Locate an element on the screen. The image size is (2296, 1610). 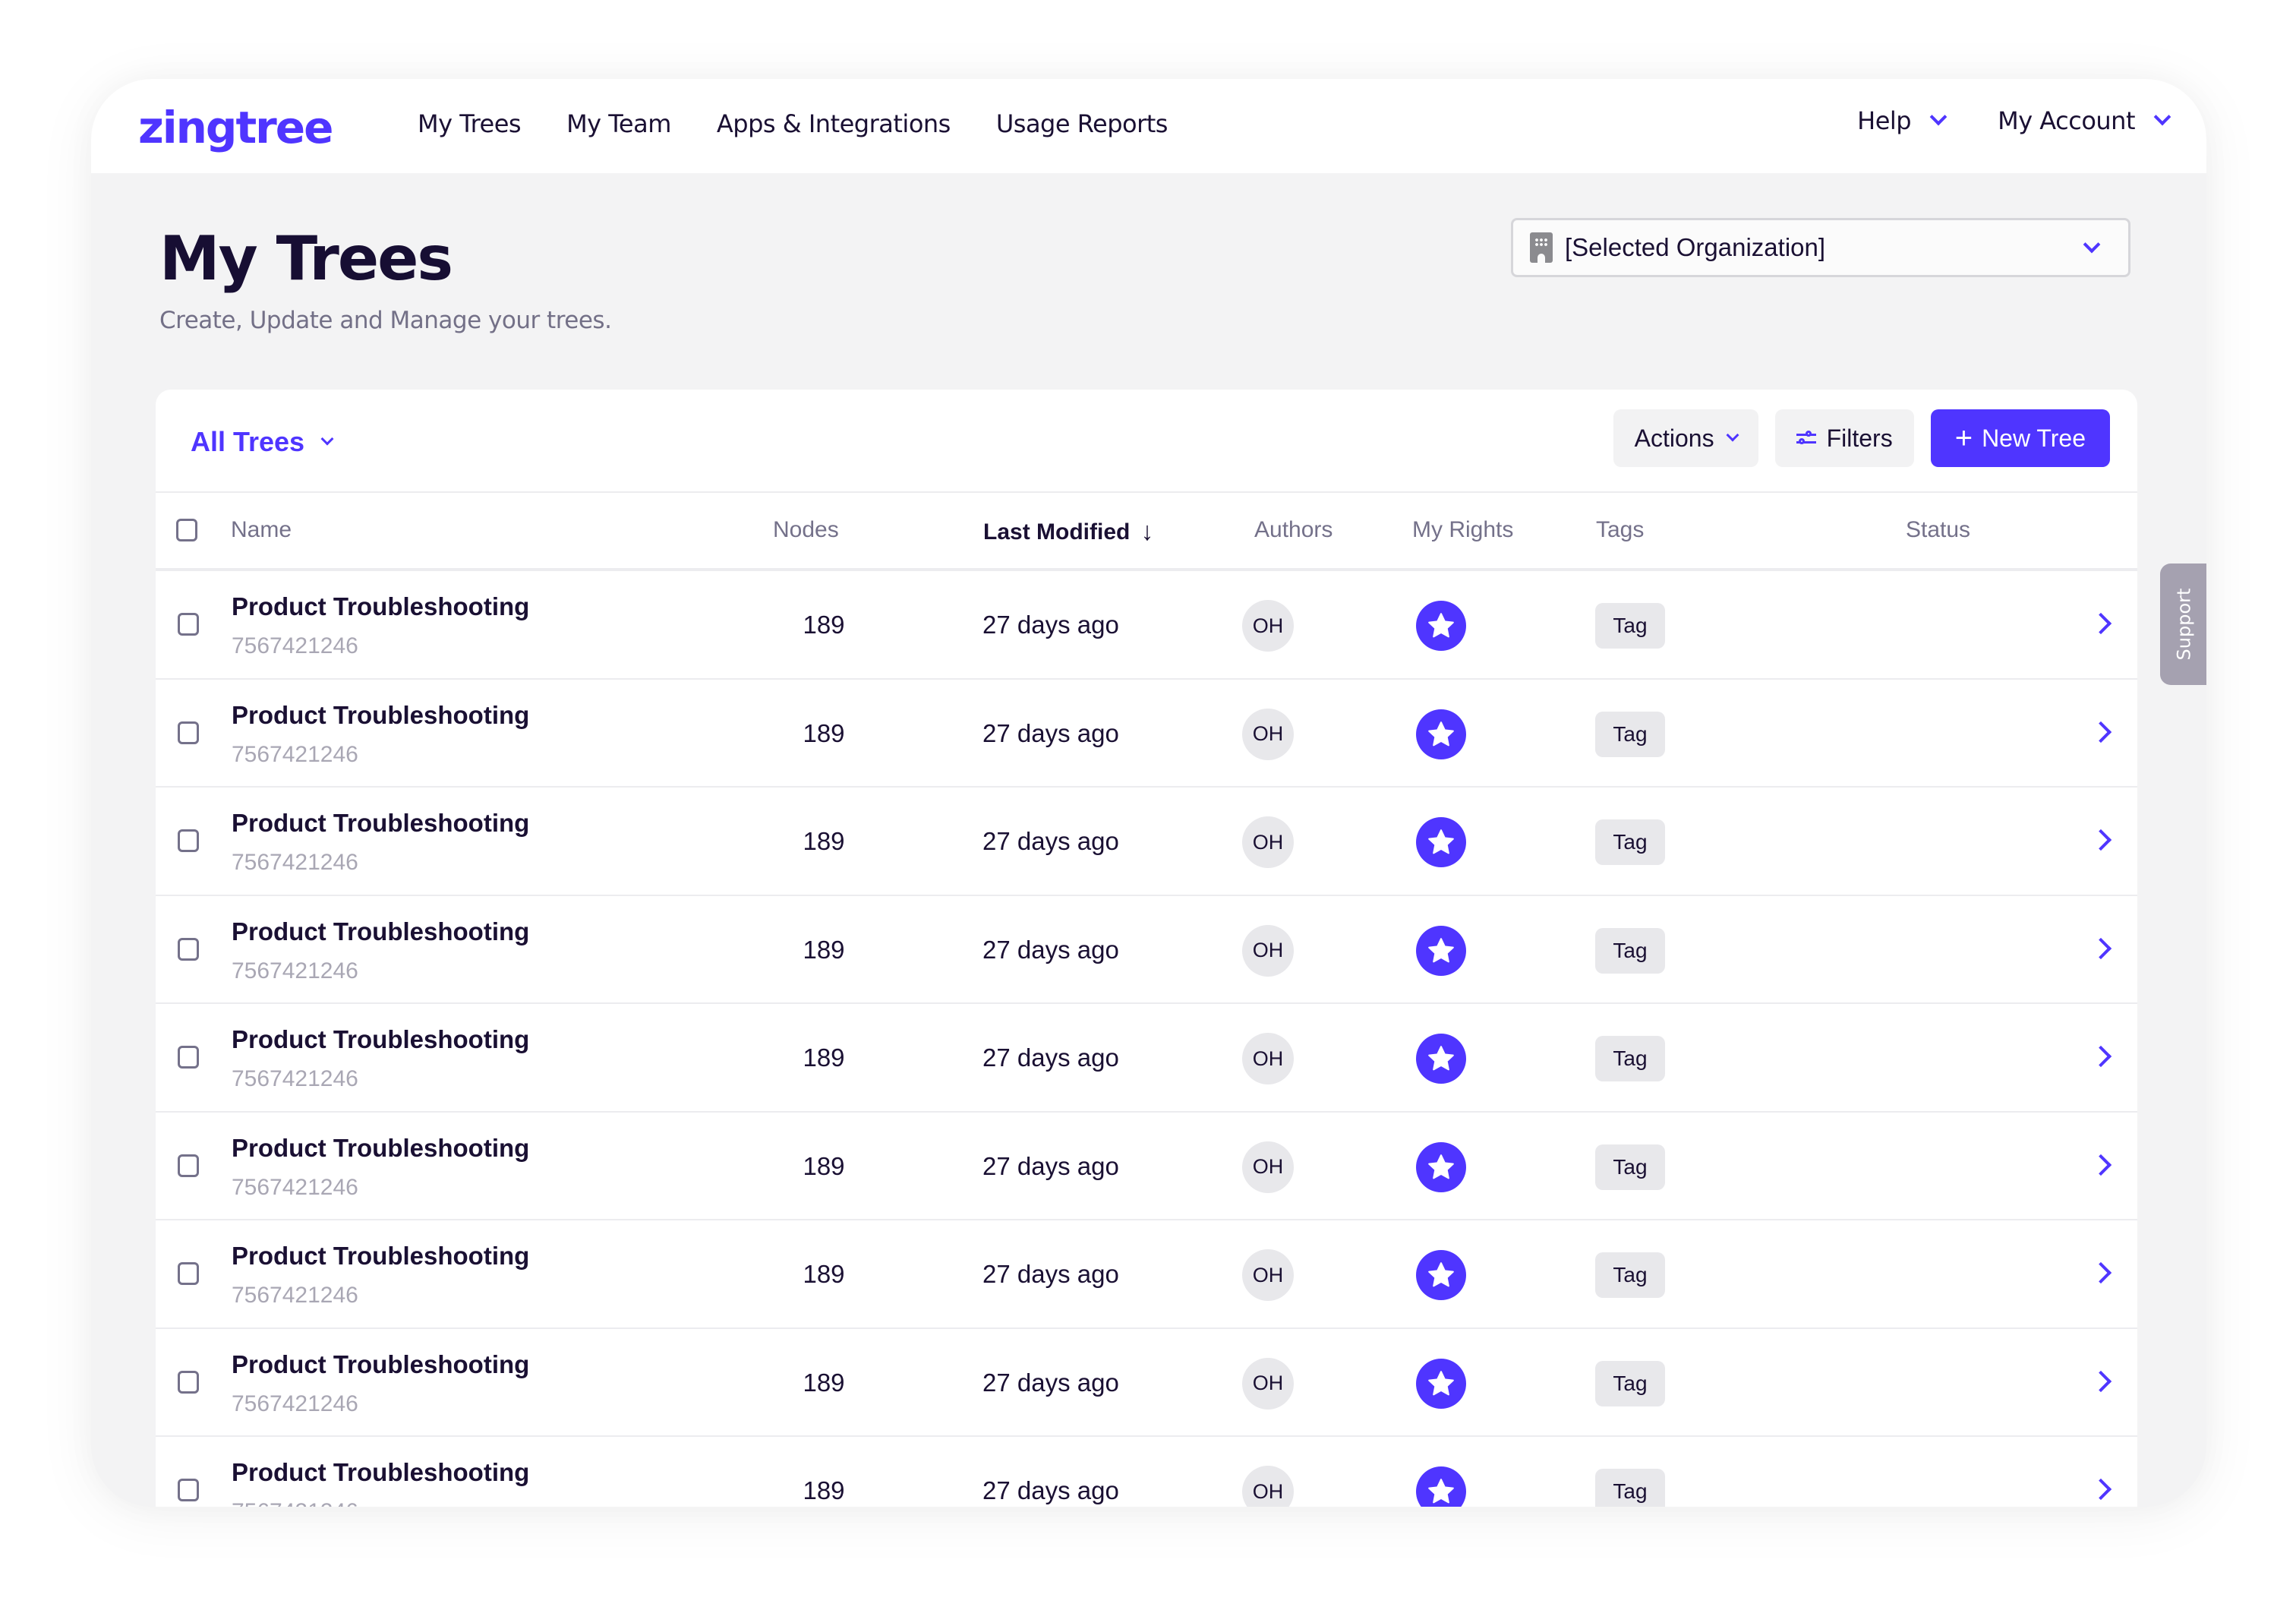
column-name: Name is located at coordinates (262, 530).